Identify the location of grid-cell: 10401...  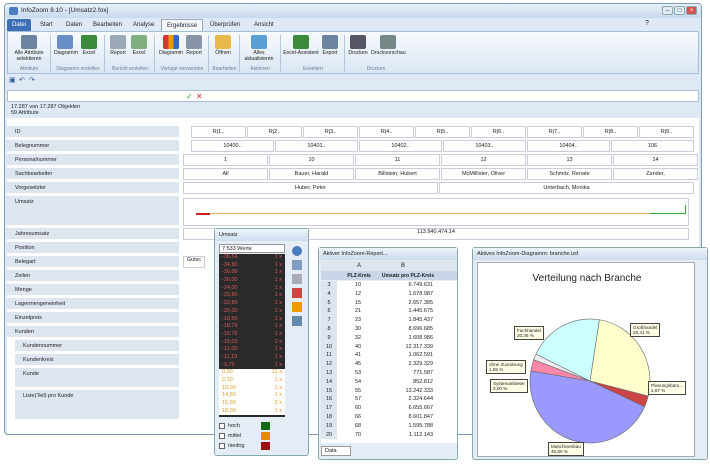
(316, 146).